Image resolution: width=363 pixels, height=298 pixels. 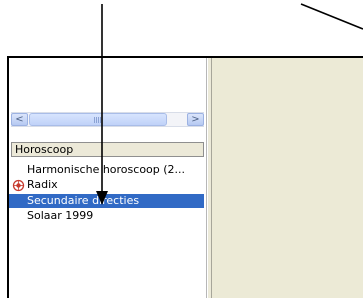 I want to click on scroll-right-button: >, so click(x=195, y=119).